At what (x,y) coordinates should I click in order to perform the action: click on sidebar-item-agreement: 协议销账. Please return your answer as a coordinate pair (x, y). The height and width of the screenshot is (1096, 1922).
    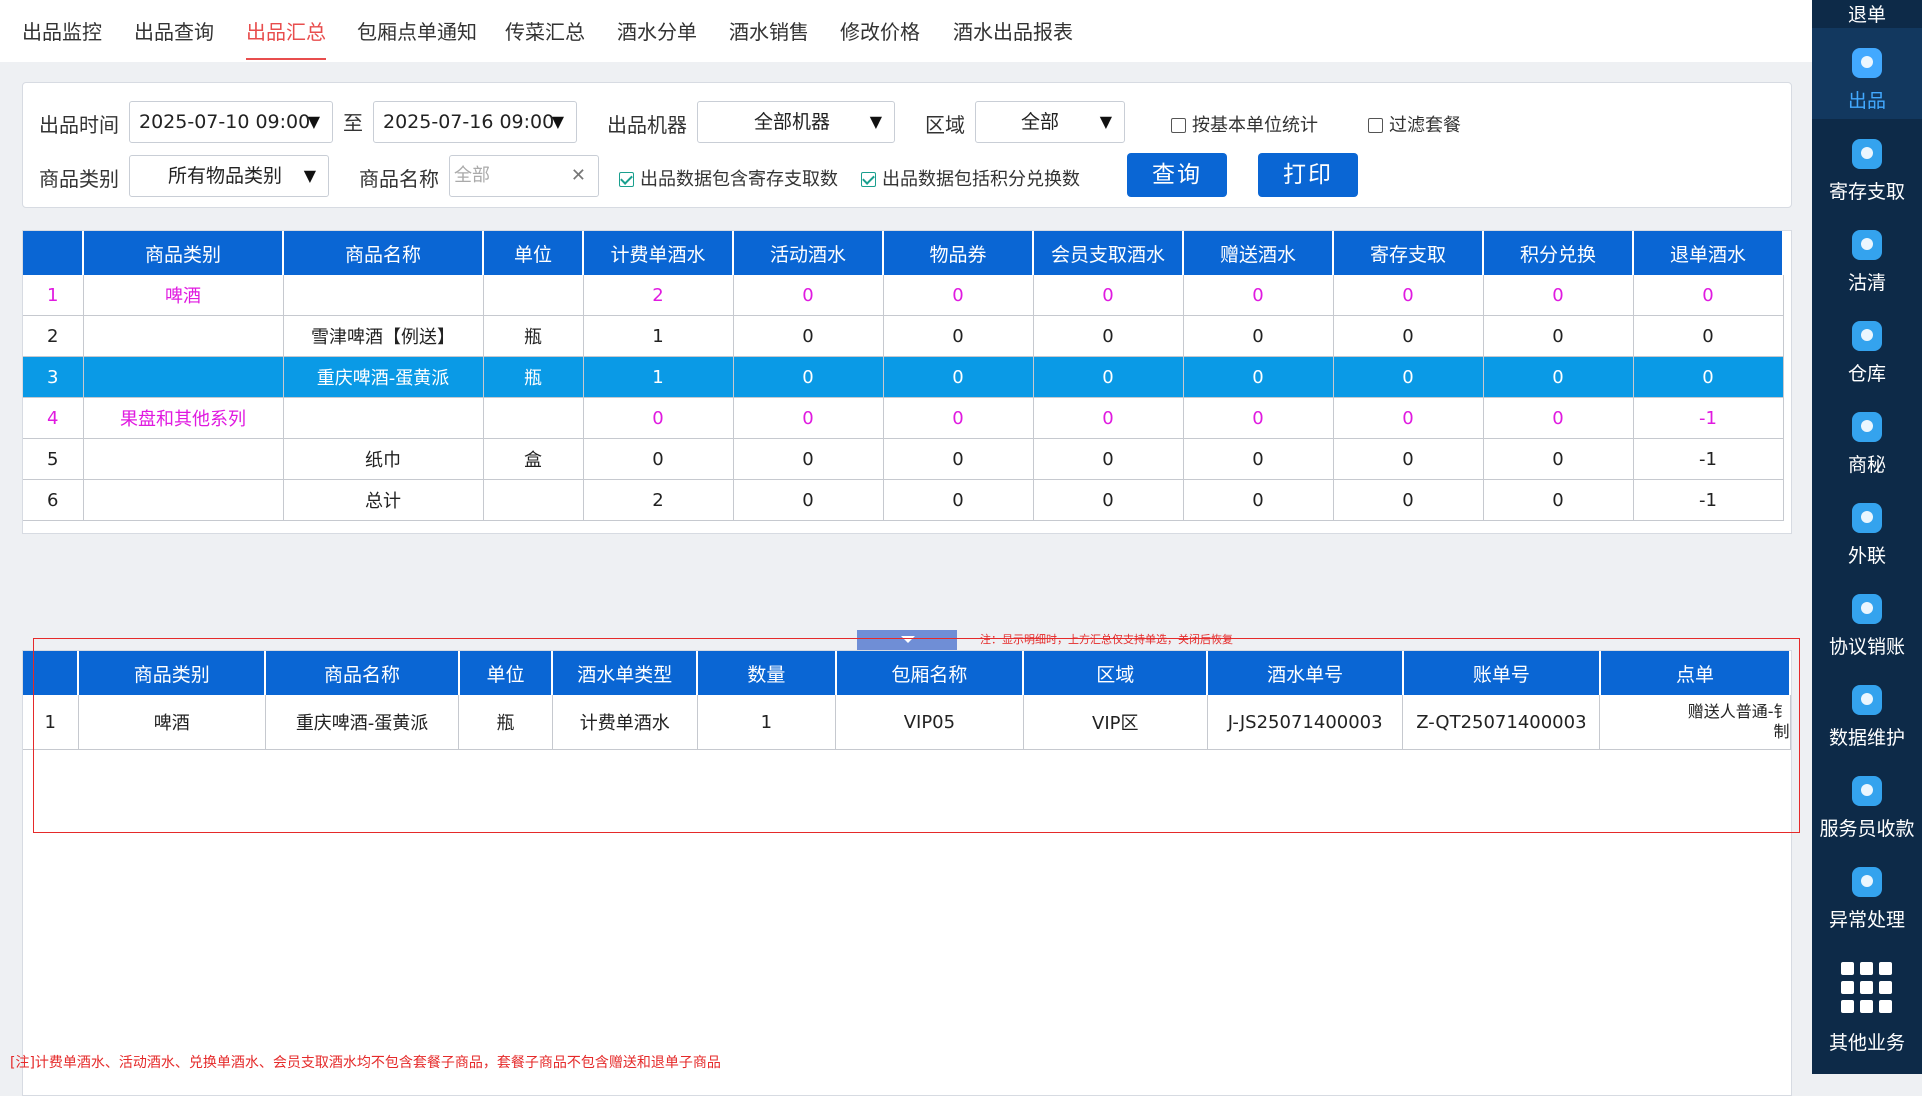
    Looking at the image, I should click on (1867, 619).